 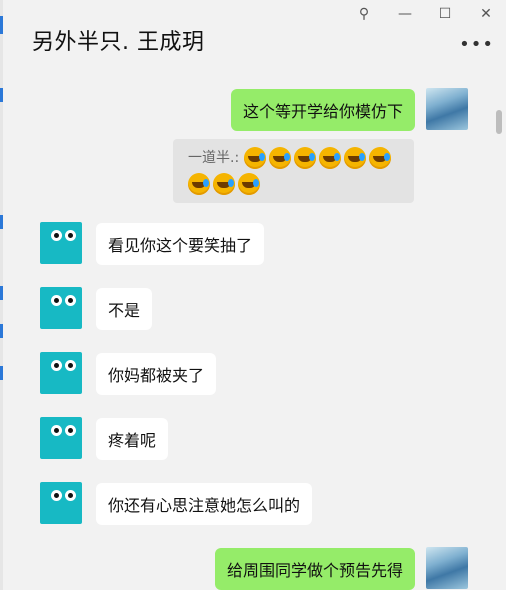 What do you see at coordinates (289, 171) in the screenshot?
I see `quote-content: 一道半.:` at bounding box center [289, 171].